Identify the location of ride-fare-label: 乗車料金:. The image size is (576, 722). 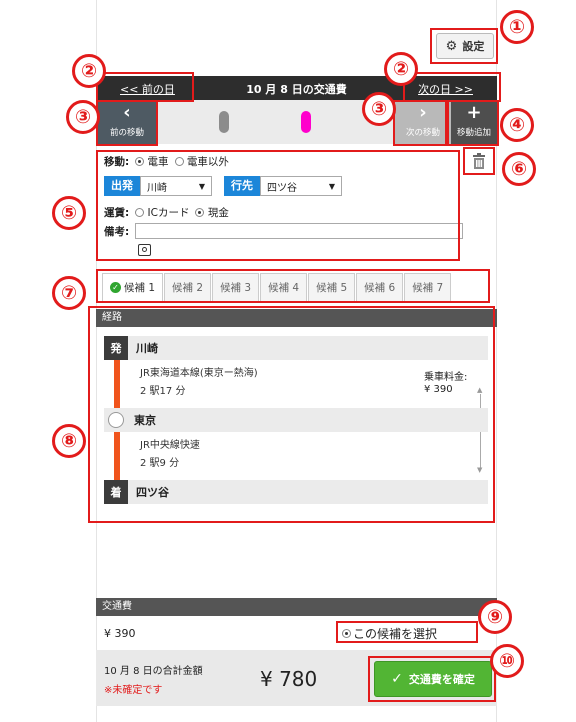
(446, 377).